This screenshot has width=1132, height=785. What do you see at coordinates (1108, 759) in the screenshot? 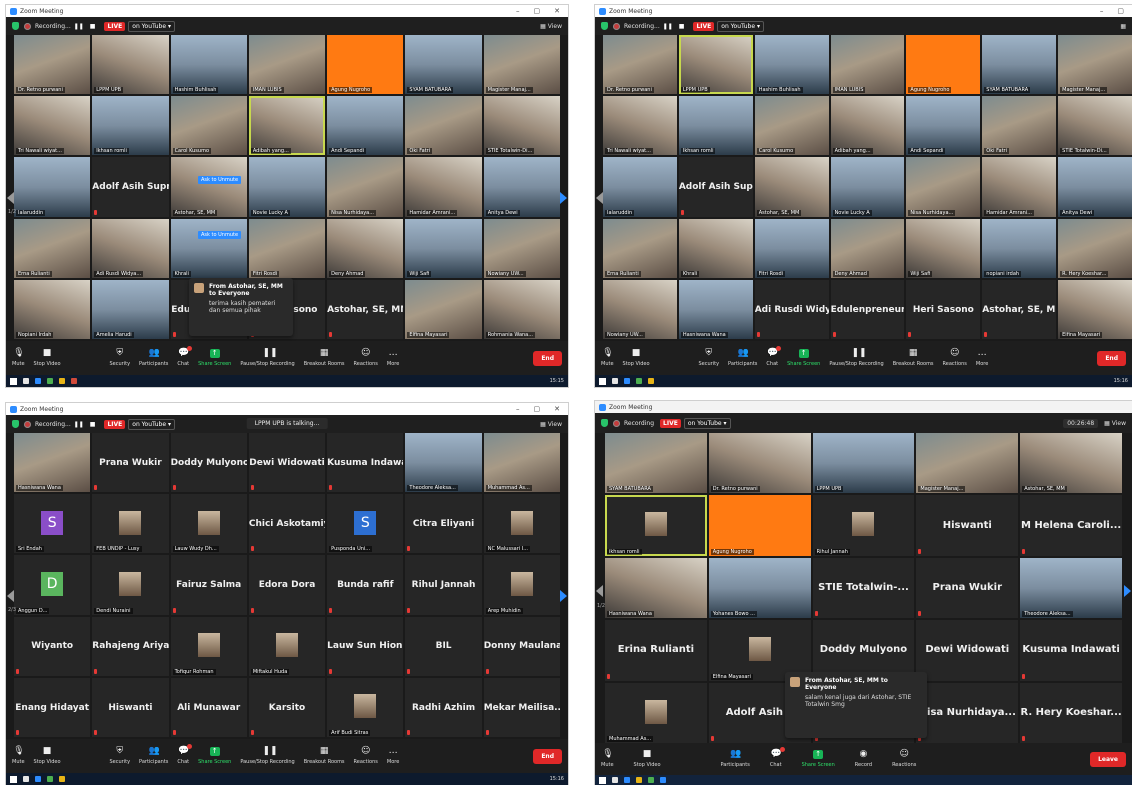
I see `leave-button: Leave` at bounding box center [1108, 759].